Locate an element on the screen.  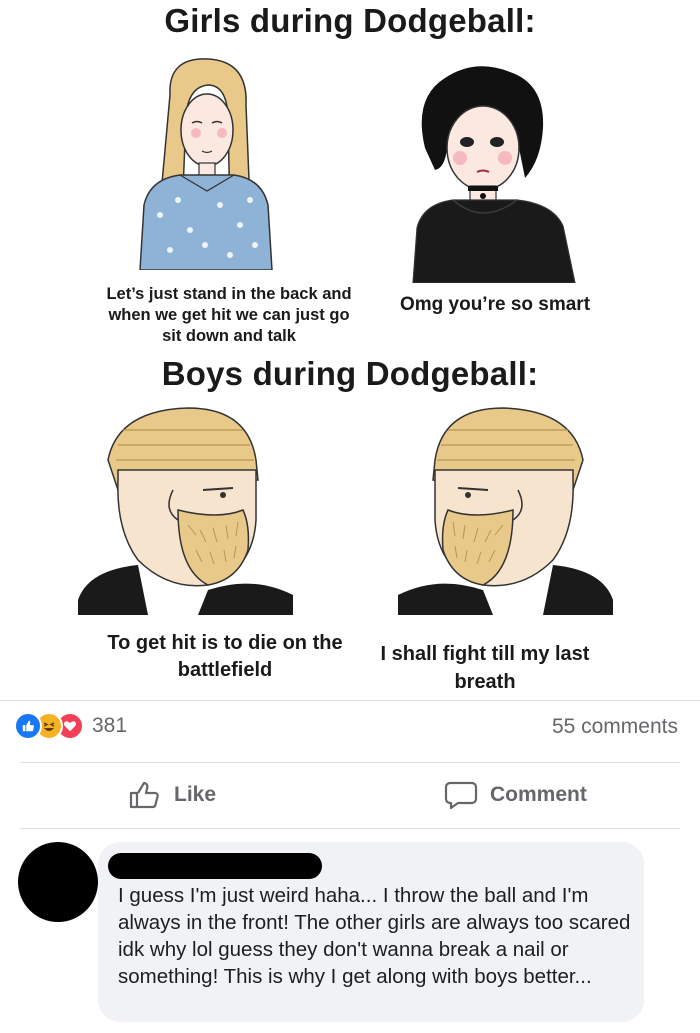
like-icon is located at coordinates (28, 726).